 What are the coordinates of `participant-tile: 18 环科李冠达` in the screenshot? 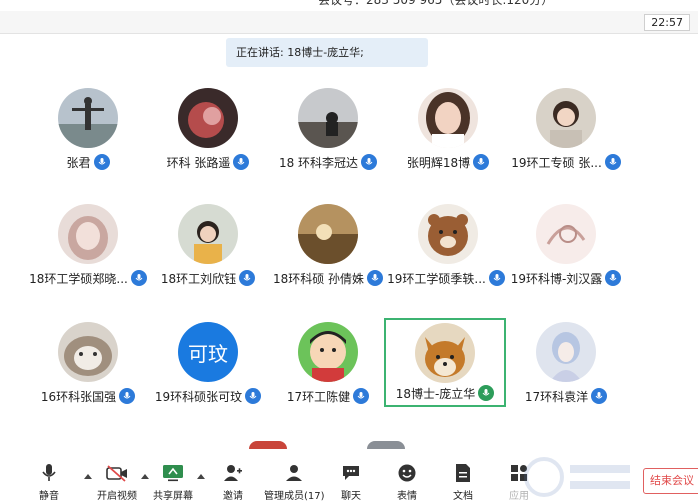 It's located at (328, 130).